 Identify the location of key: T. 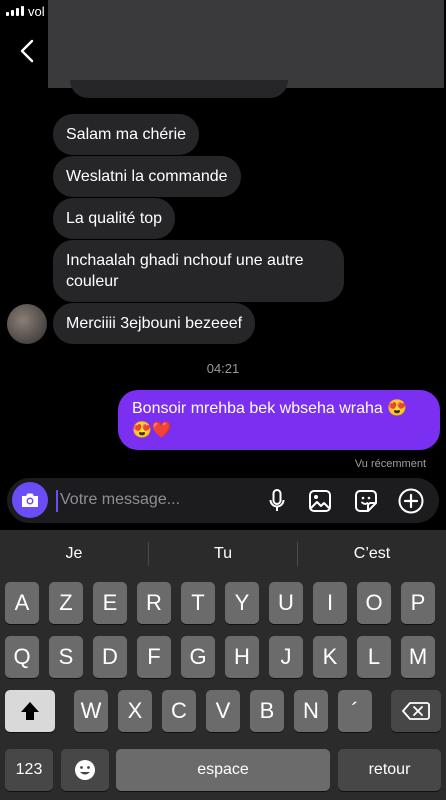
(198, 603).